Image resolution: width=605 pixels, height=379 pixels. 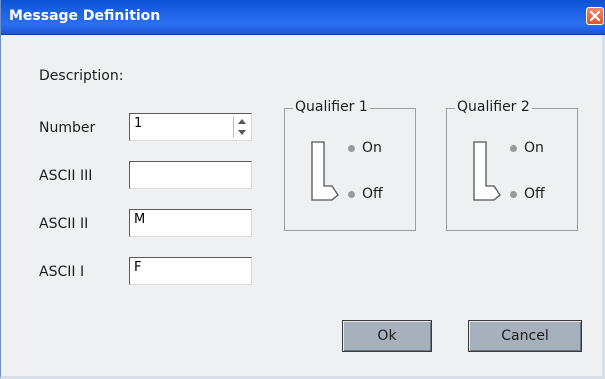 What do you see at coordinates (190, 223) in the screenshot?
I see `ascii2-input: M` at bounding box center [190, 223].